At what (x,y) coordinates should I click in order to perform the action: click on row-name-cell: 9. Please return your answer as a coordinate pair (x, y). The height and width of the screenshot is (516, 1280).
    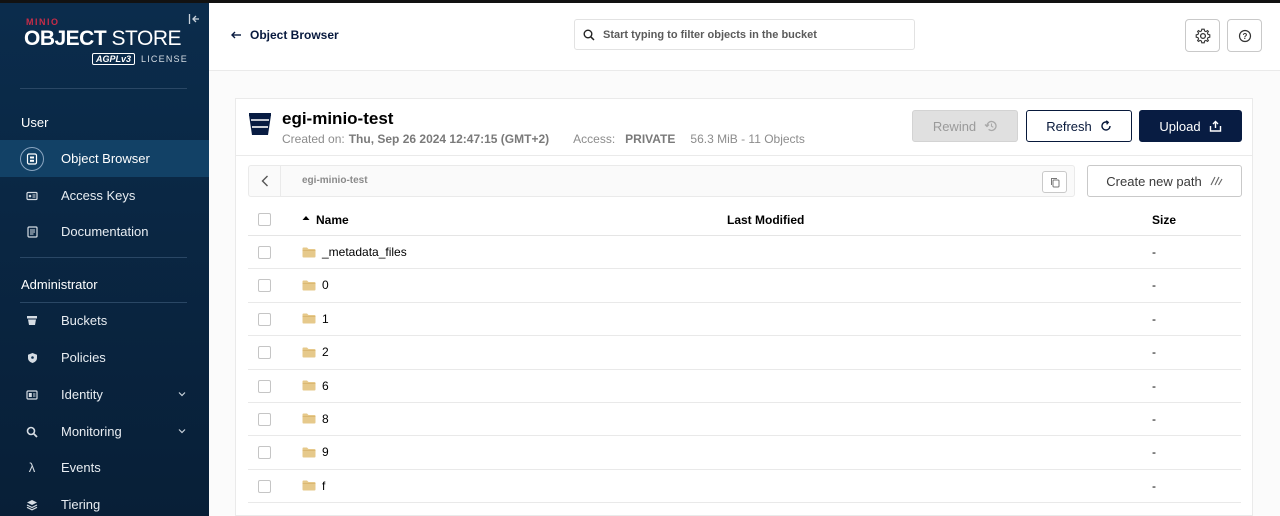
    Looking at the image, I should click on (315, 452).